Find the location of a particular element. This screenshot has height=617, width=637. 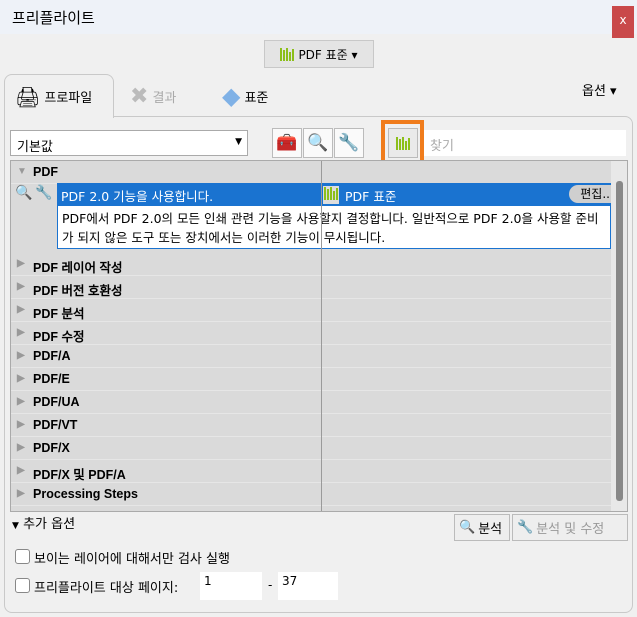

page-range-label: 프리플라이트 대상 페이지: is located at coordinates (106, 588).